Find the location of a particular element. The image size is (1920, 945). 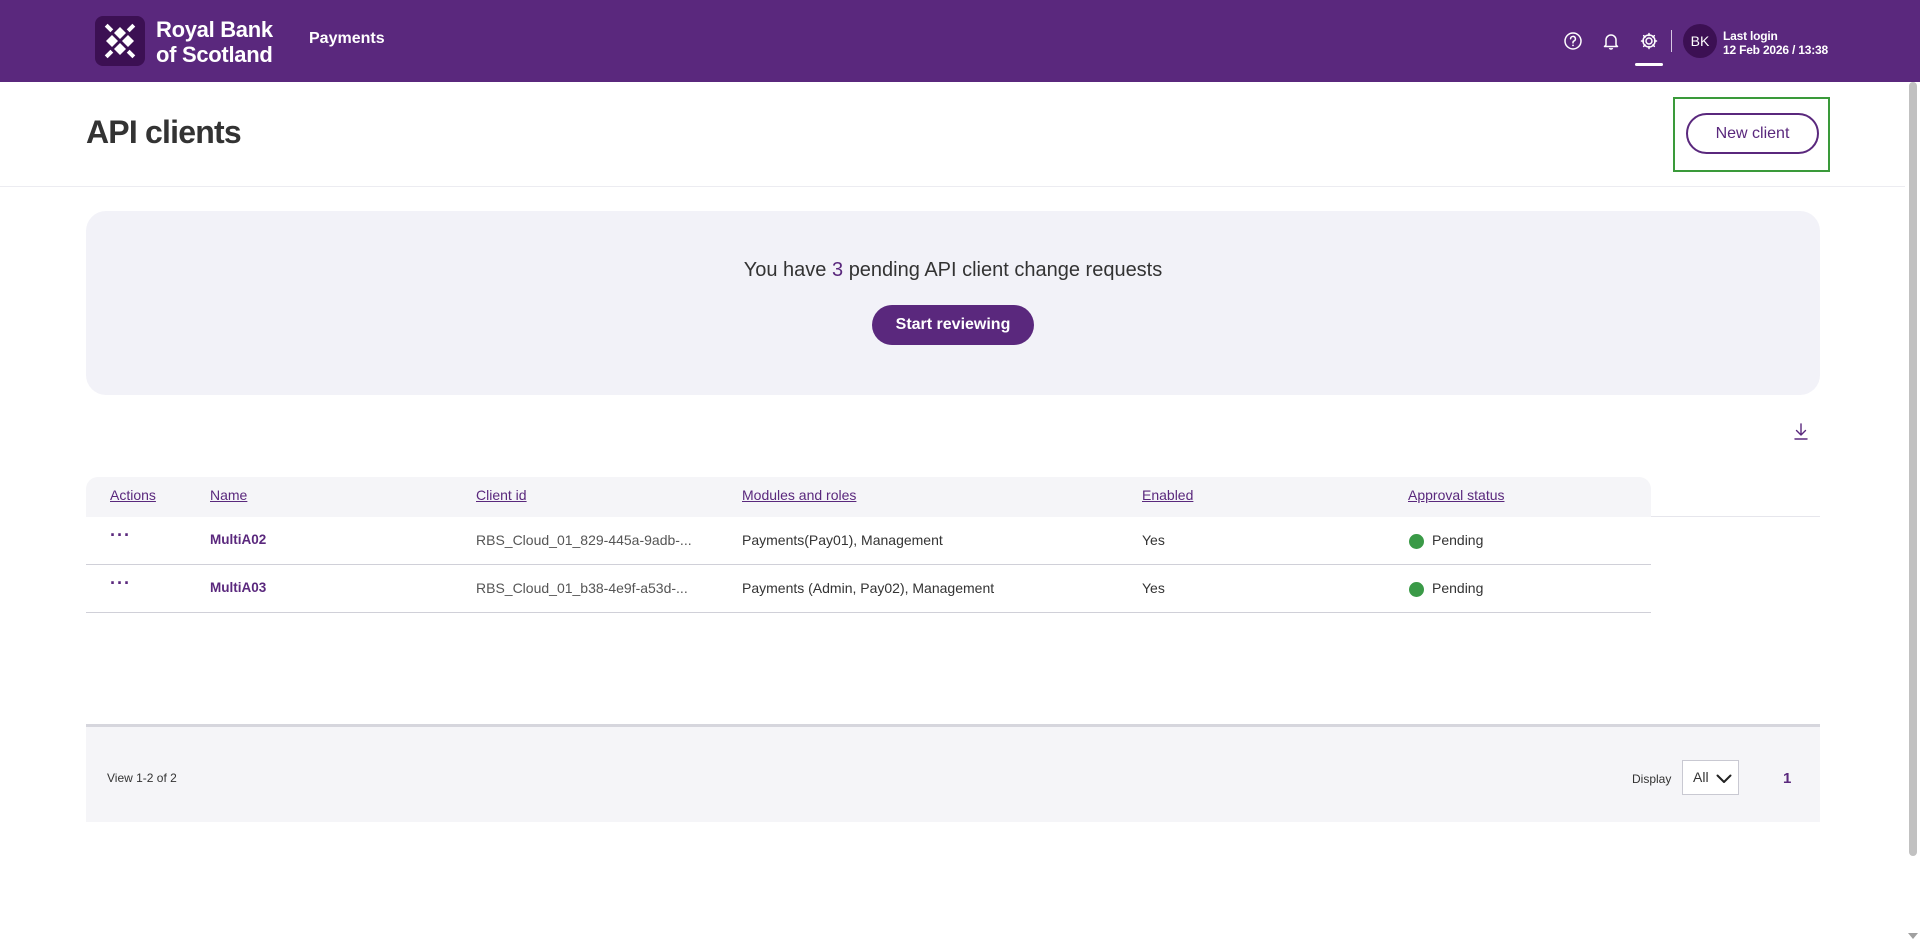

rbs-logo-icon is located at coordinates (120, 41).